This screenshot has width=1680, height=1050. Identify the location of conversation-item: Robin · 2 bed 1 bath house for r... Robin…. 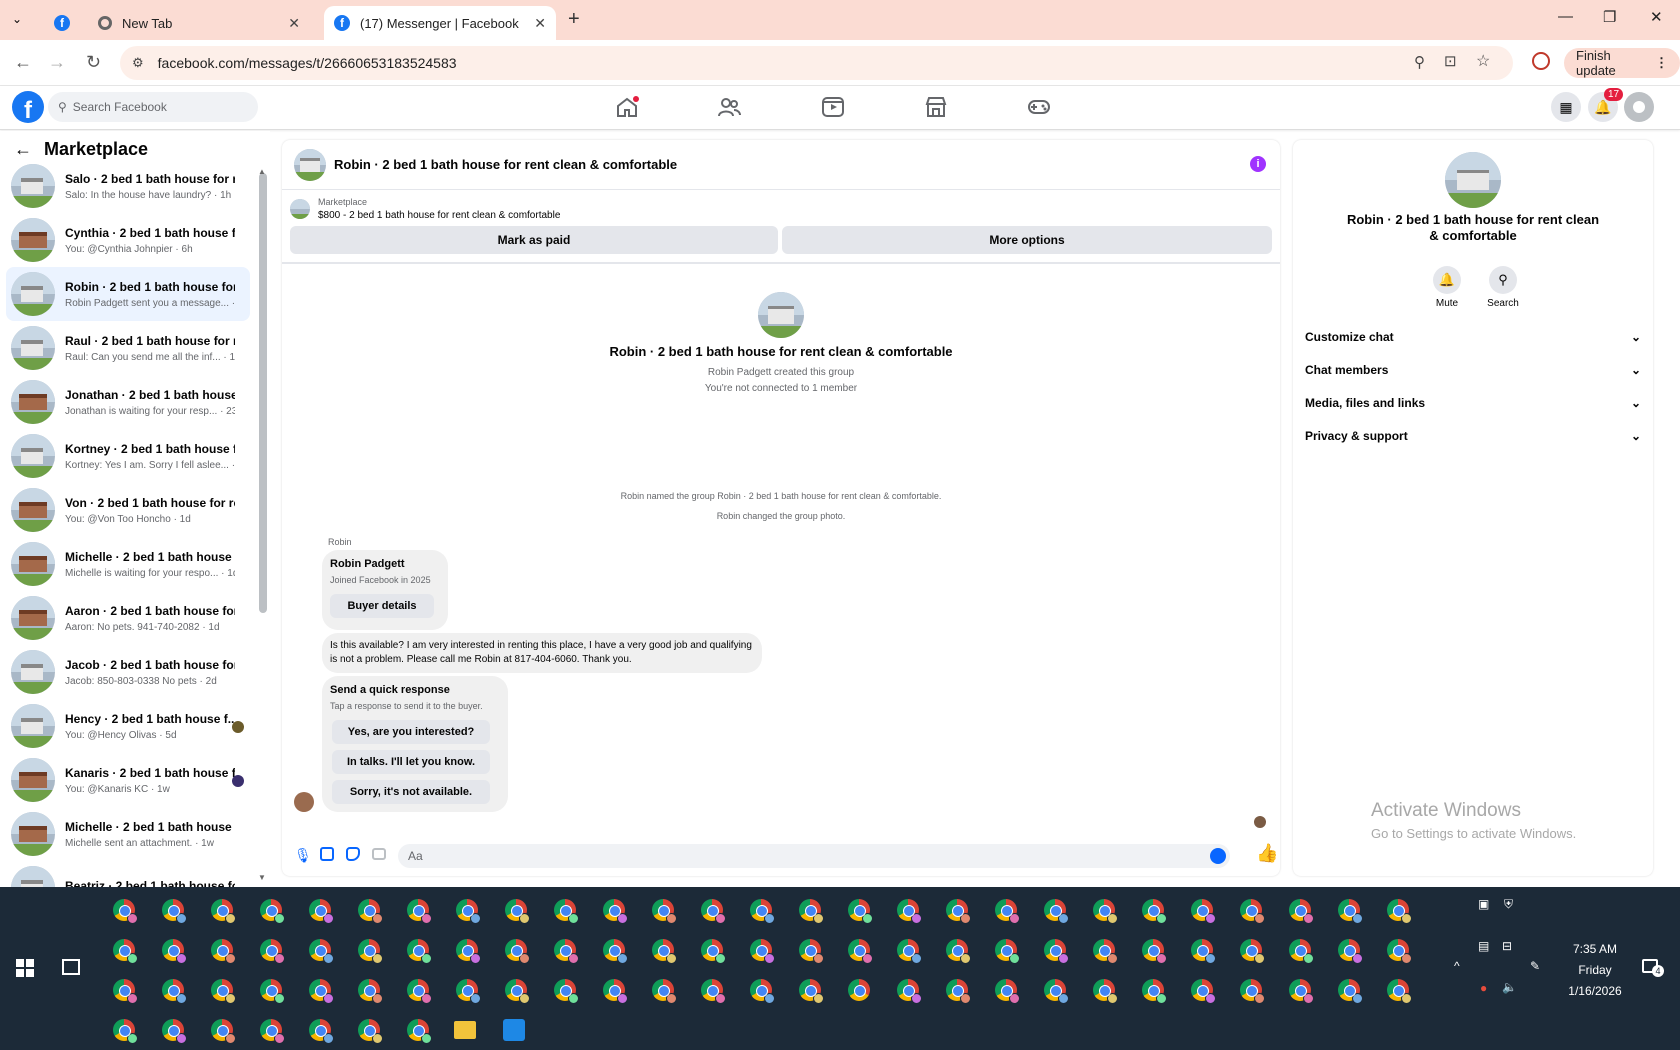
(128, 294).